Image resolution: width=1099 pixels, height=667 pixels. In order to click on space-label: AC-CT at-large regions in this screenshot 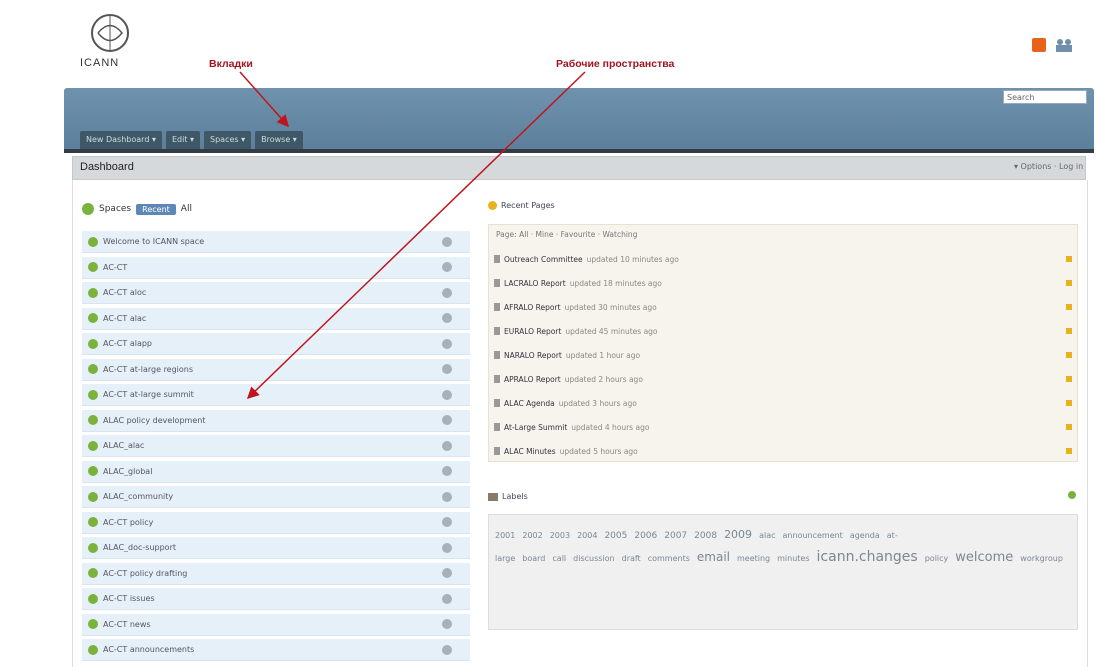, I will do `click(272, 369)`.